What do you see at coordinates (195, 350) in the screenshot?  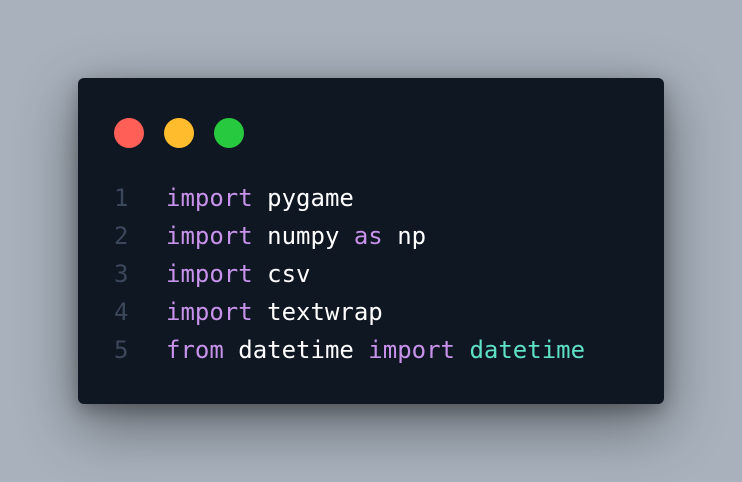 I see `code-token: from` at bounding box center [195, 350].